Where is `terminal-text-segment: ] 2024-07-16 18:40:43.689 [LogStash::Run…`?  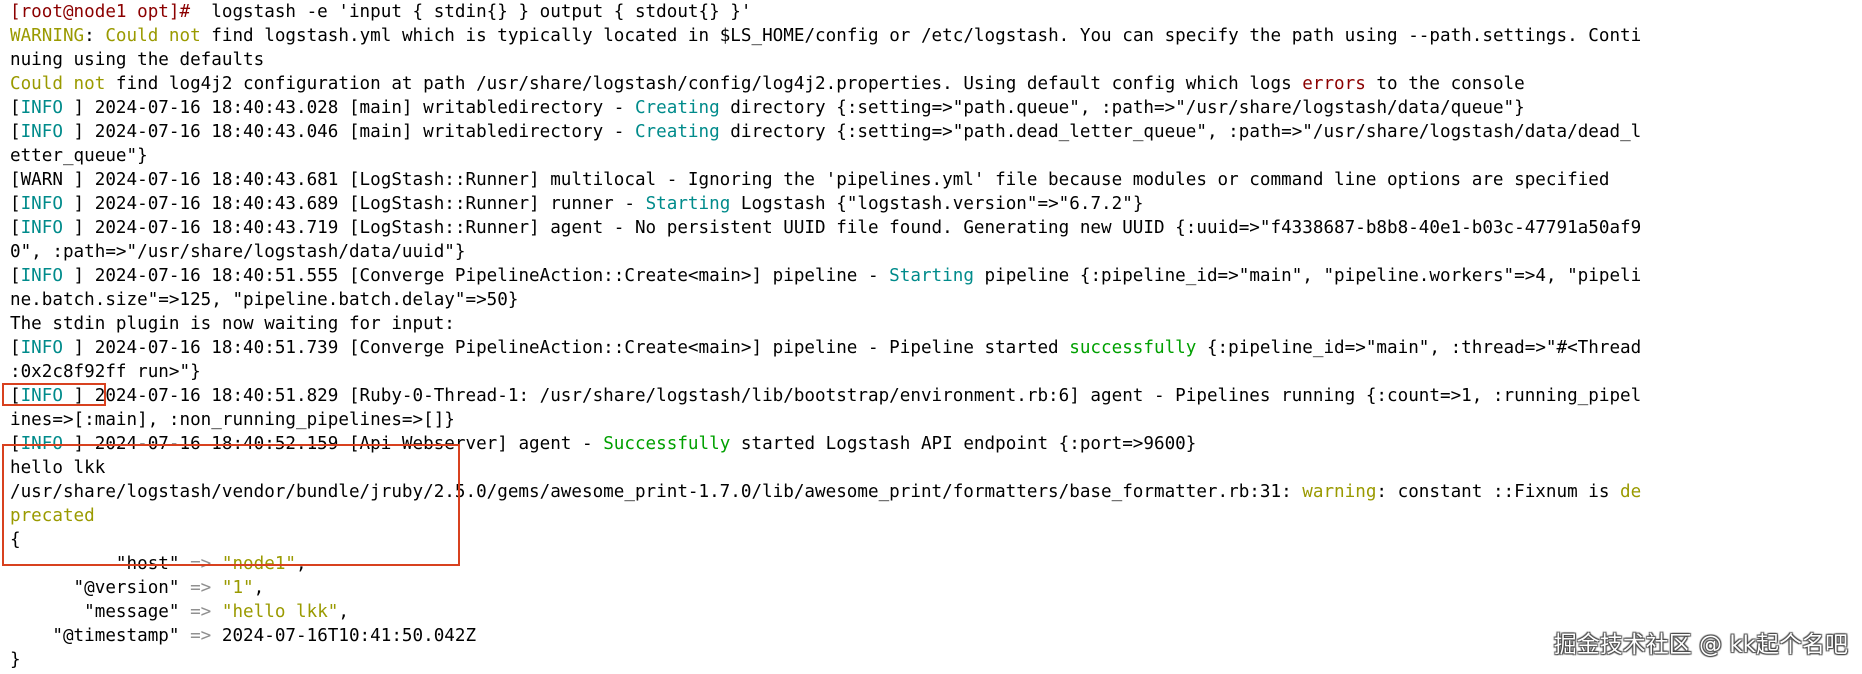
terminal-text-segment: ] 2024-07-16 18:40:43.689 [LogStash::Run… is located at coordinates (354, 204).